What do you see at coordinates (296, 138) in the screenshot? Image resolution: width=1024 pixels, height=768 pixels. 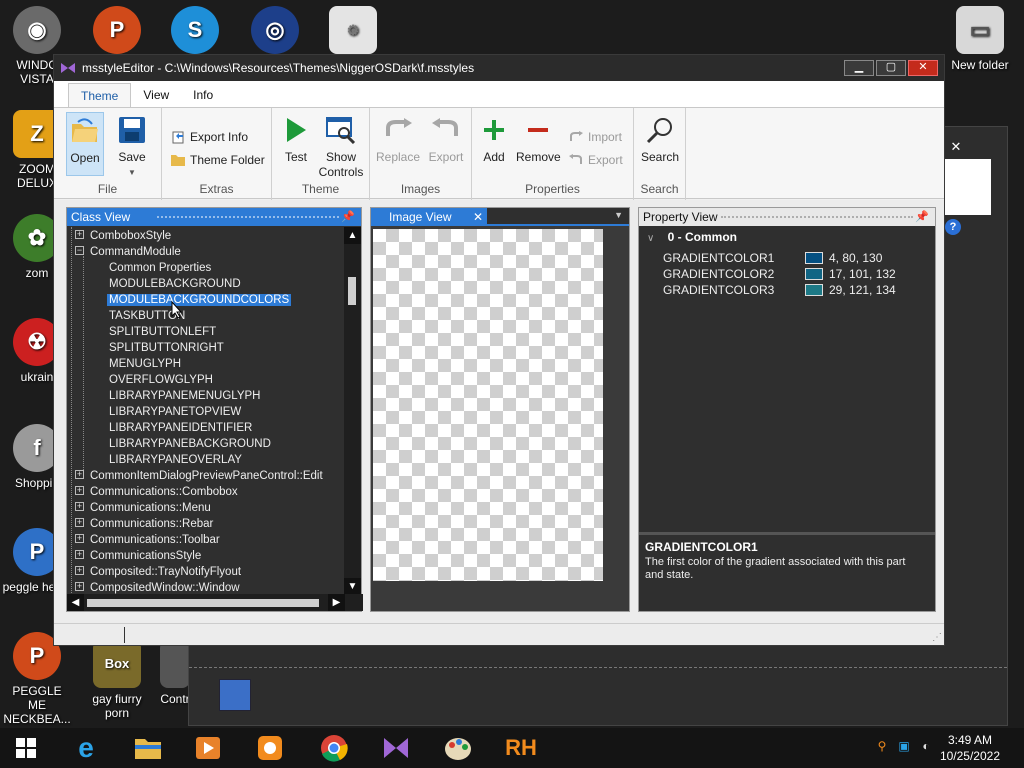 I see `test-button: Test` at bounding box center [296, 138].